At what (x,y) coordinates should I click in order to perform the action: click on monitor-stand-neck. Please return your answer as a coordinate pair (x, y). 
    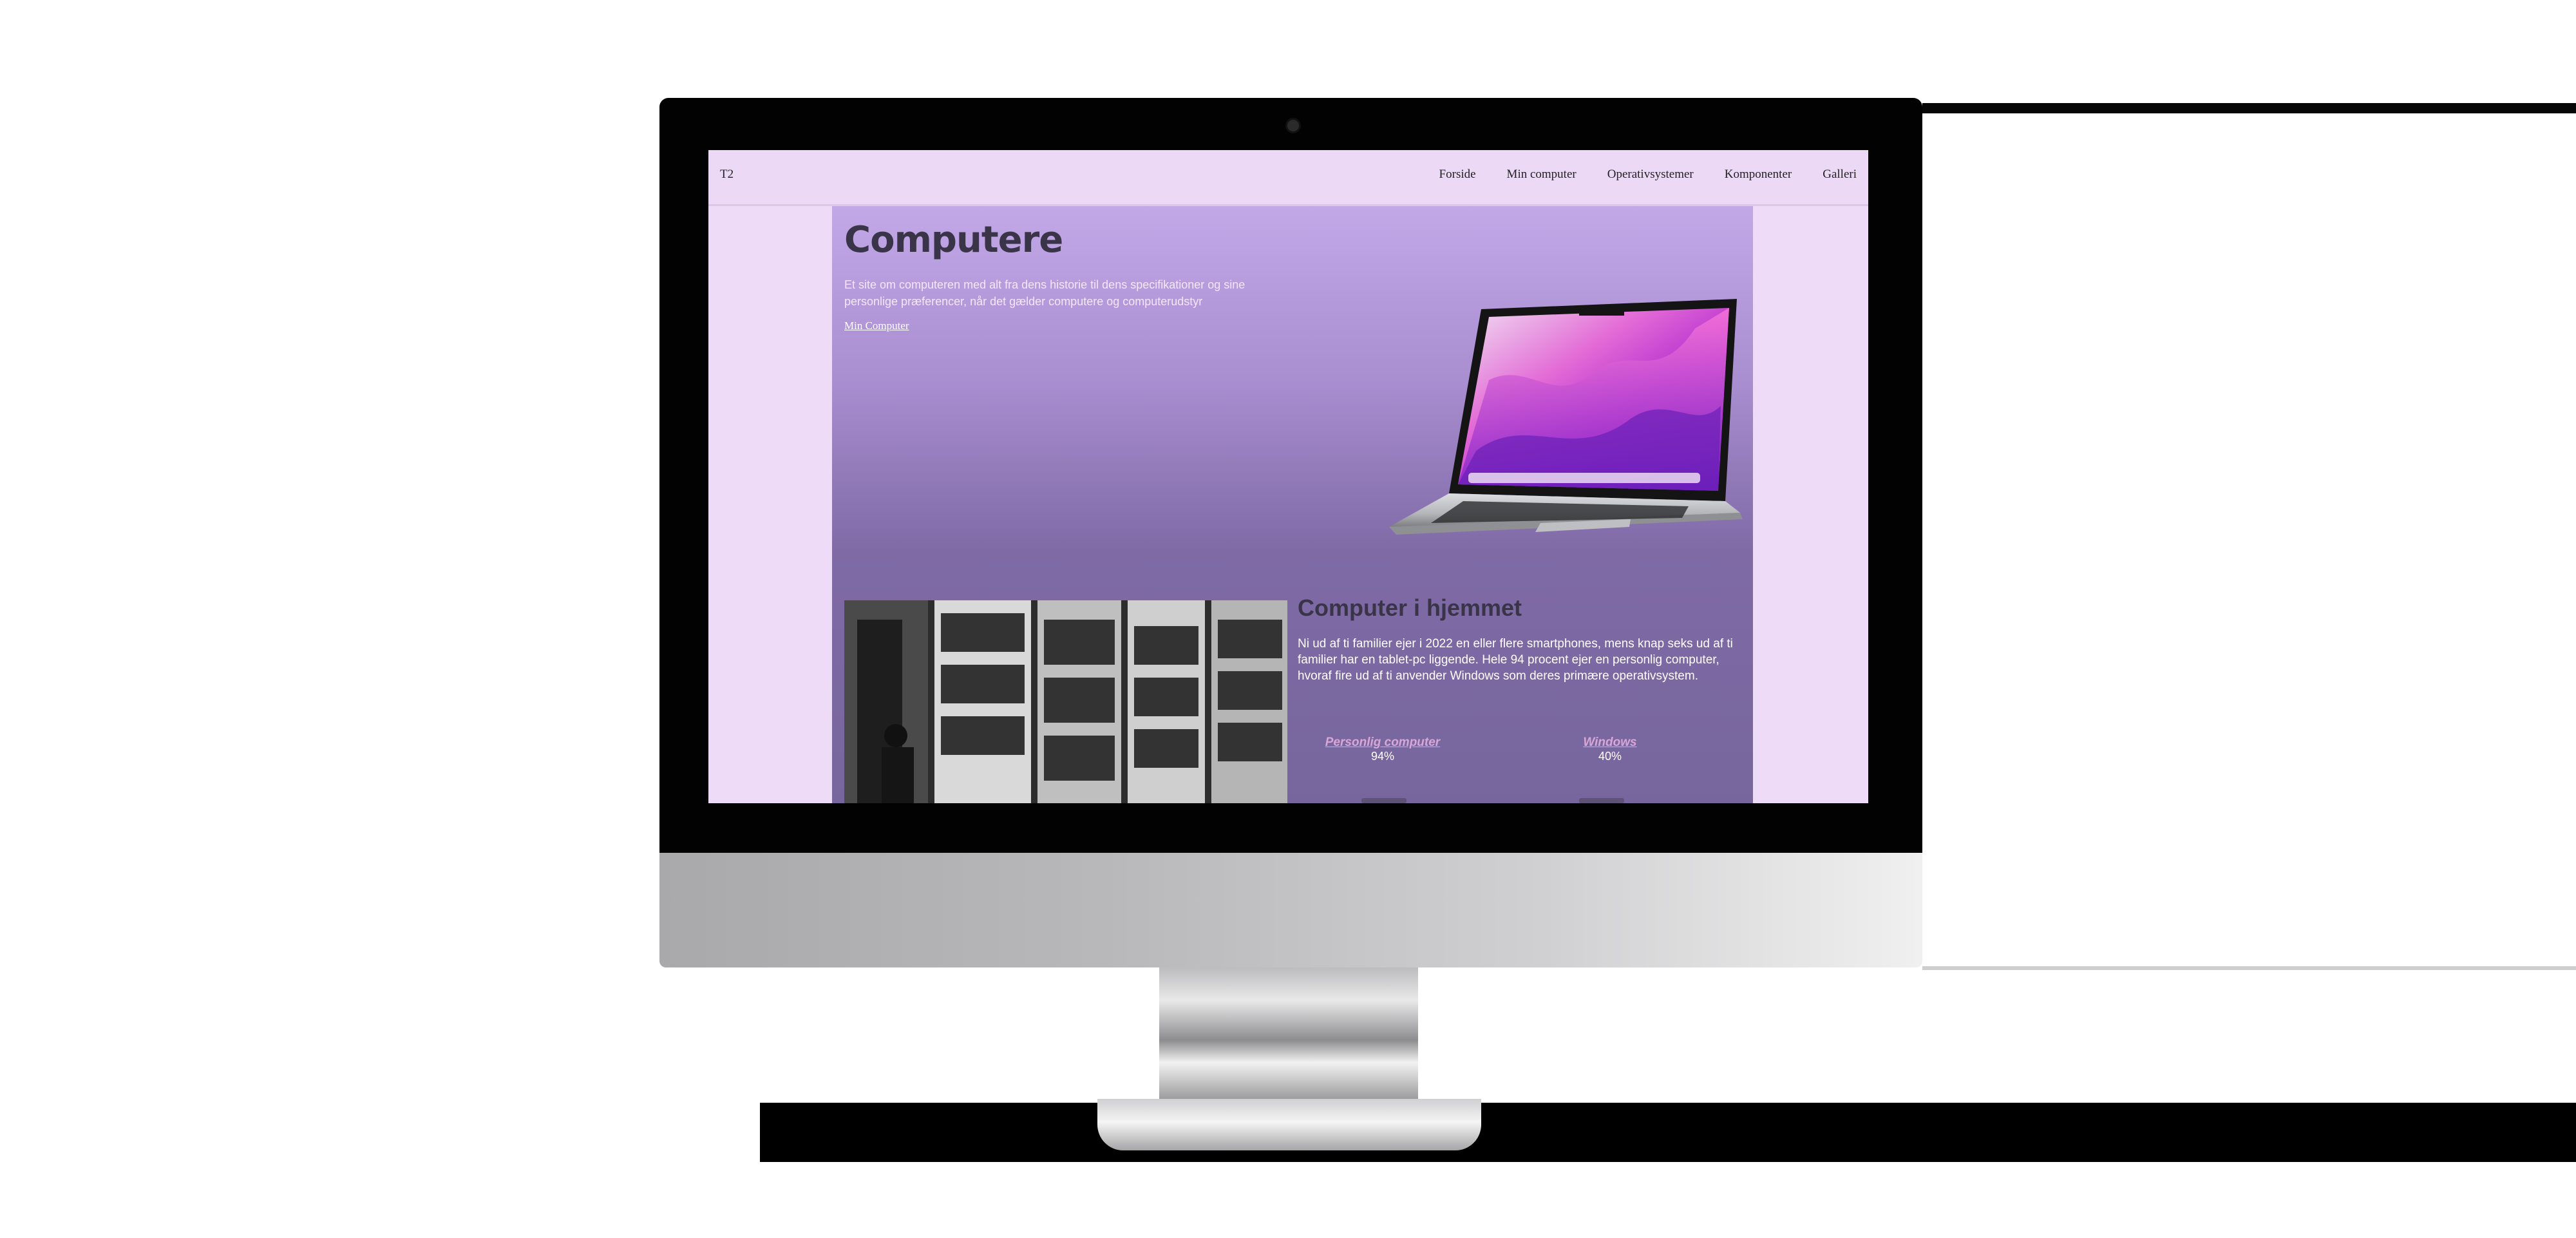
    Looking at the image, I should click on (1288, 1034).